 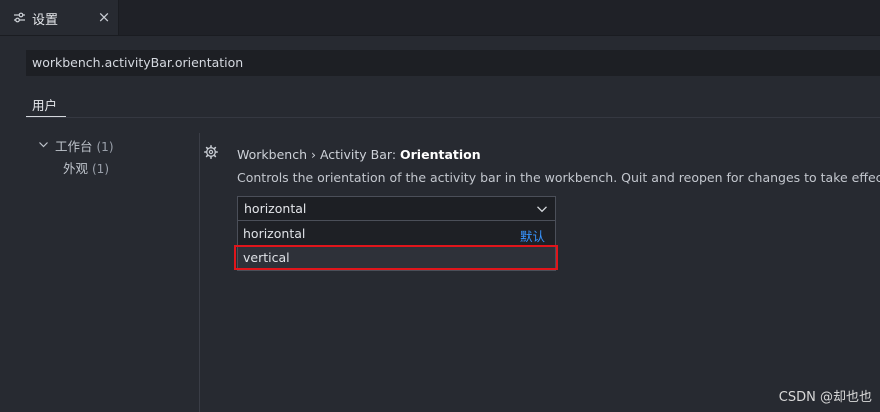 I want to click on select-current-value: horizontal, so click(x=275, y=208).